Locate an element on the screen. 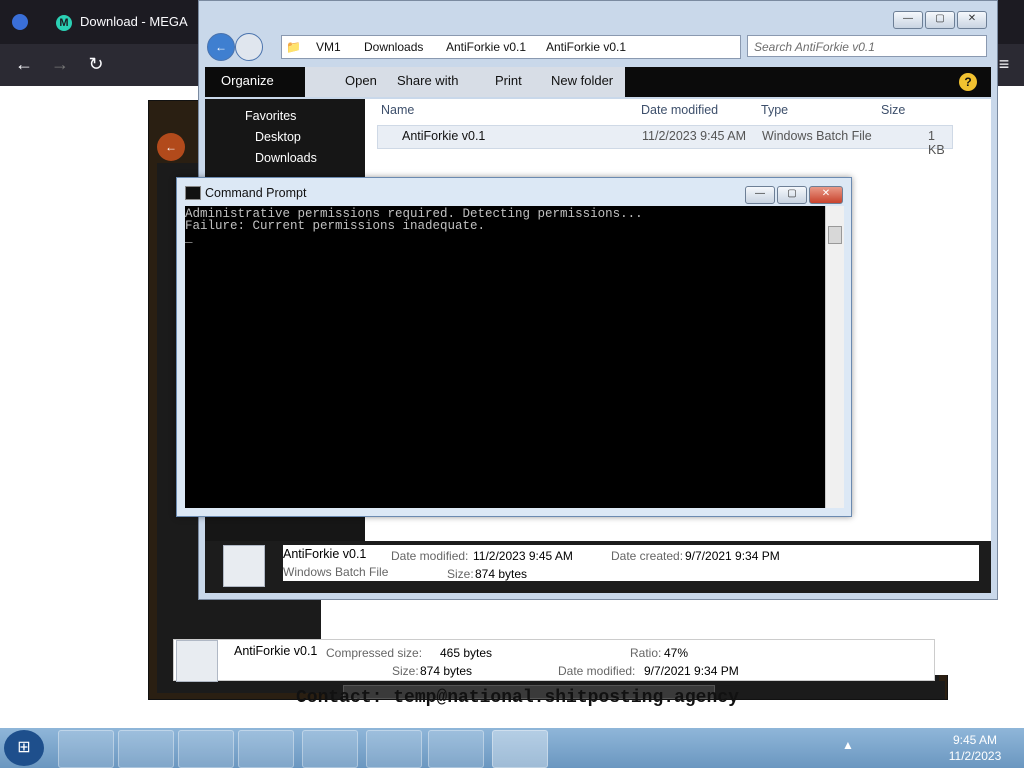 This screenshot has height=768, width=1024. taskbar: ⊞ ▲ 9:45 AM 11/2/2023 is located at coordinates (512, 748).